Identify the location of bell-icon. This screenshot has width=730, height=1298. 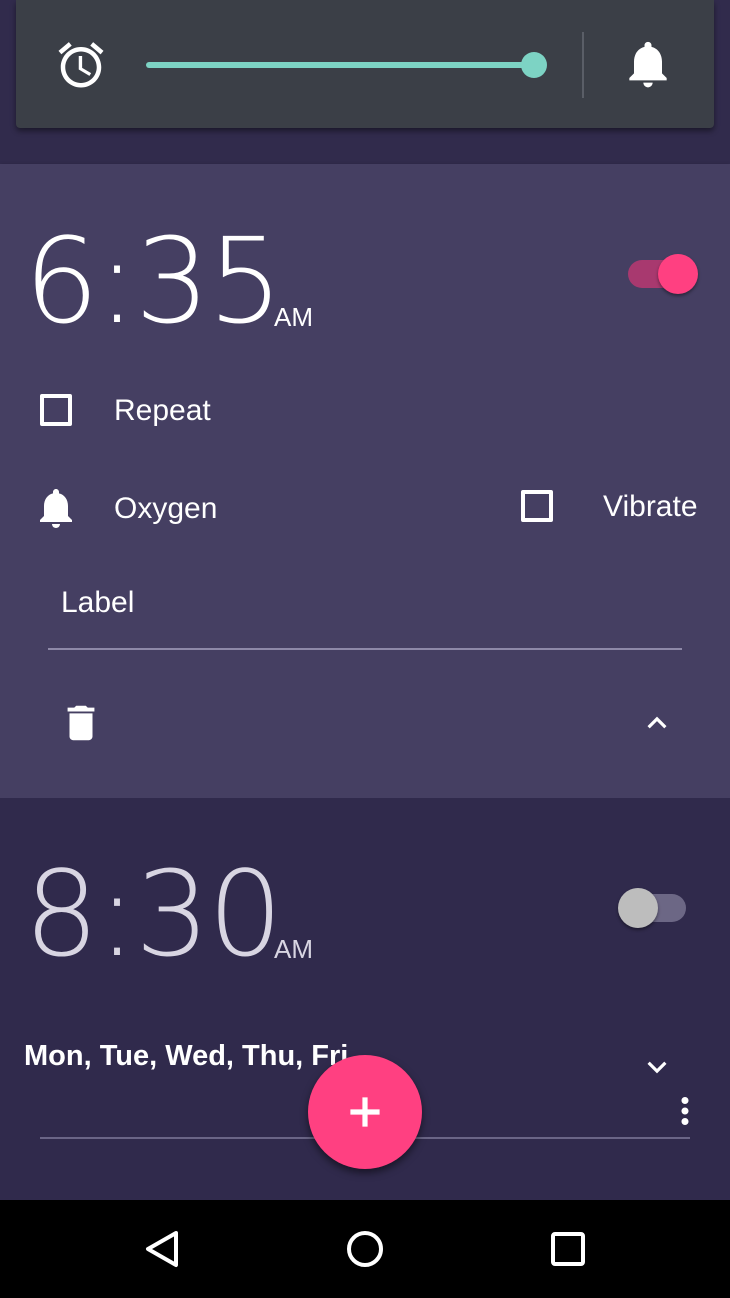
(648, 64).